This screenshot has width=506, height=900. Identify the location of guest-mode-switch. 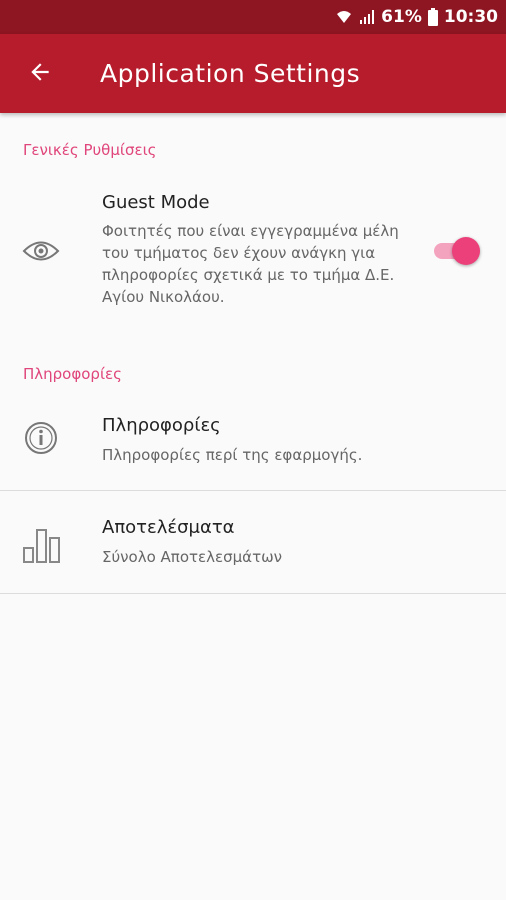
(457, 251).